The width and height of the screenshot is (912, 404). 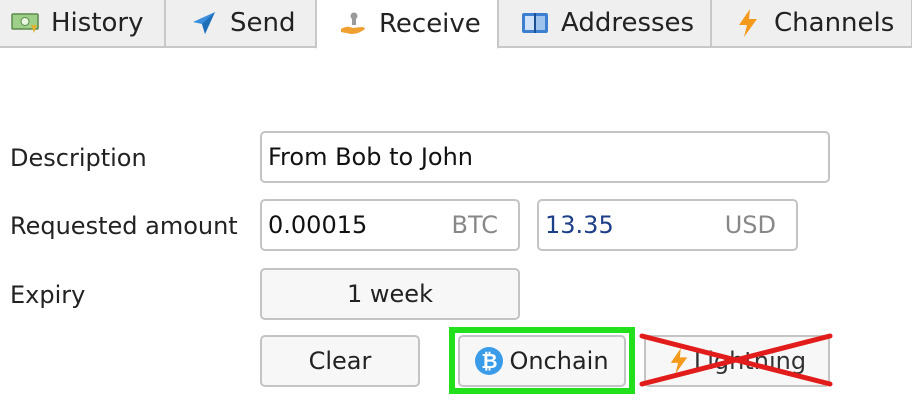 I want to click on description-label: Description, so click(x=78, y=158).